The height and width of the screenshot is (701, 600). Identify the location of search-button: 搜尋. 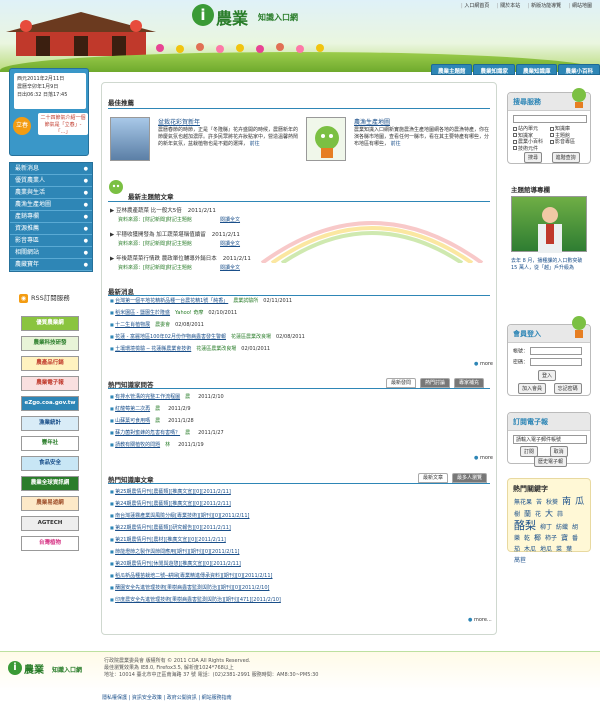
(533, 157).